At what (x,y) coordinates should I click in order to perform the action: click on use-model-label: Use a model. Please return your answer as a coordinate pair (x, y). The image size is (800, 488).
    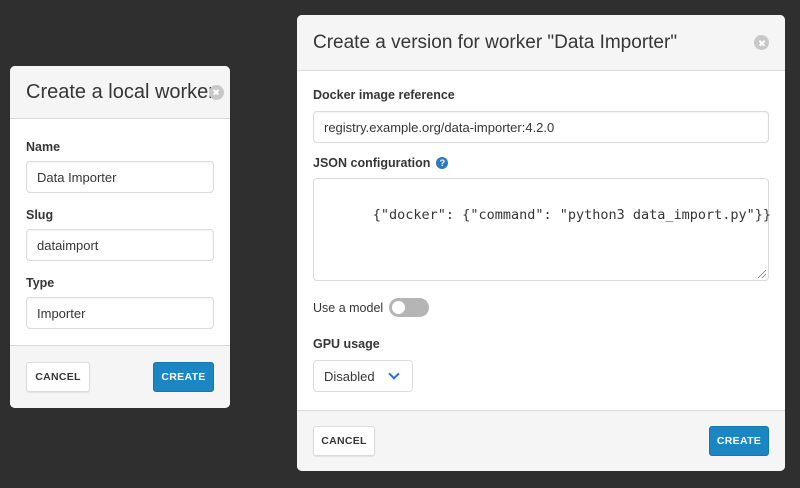
    Looking at the image, I should click on (348, 307).